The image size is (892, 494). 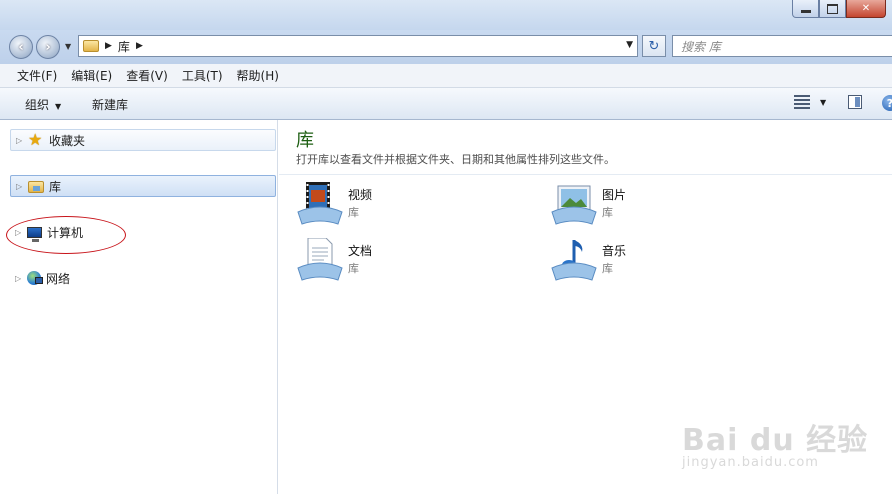 I want to click on command-bar: 组织 ▼ 新建库 ▼ ?, so click(x=446, y=104).